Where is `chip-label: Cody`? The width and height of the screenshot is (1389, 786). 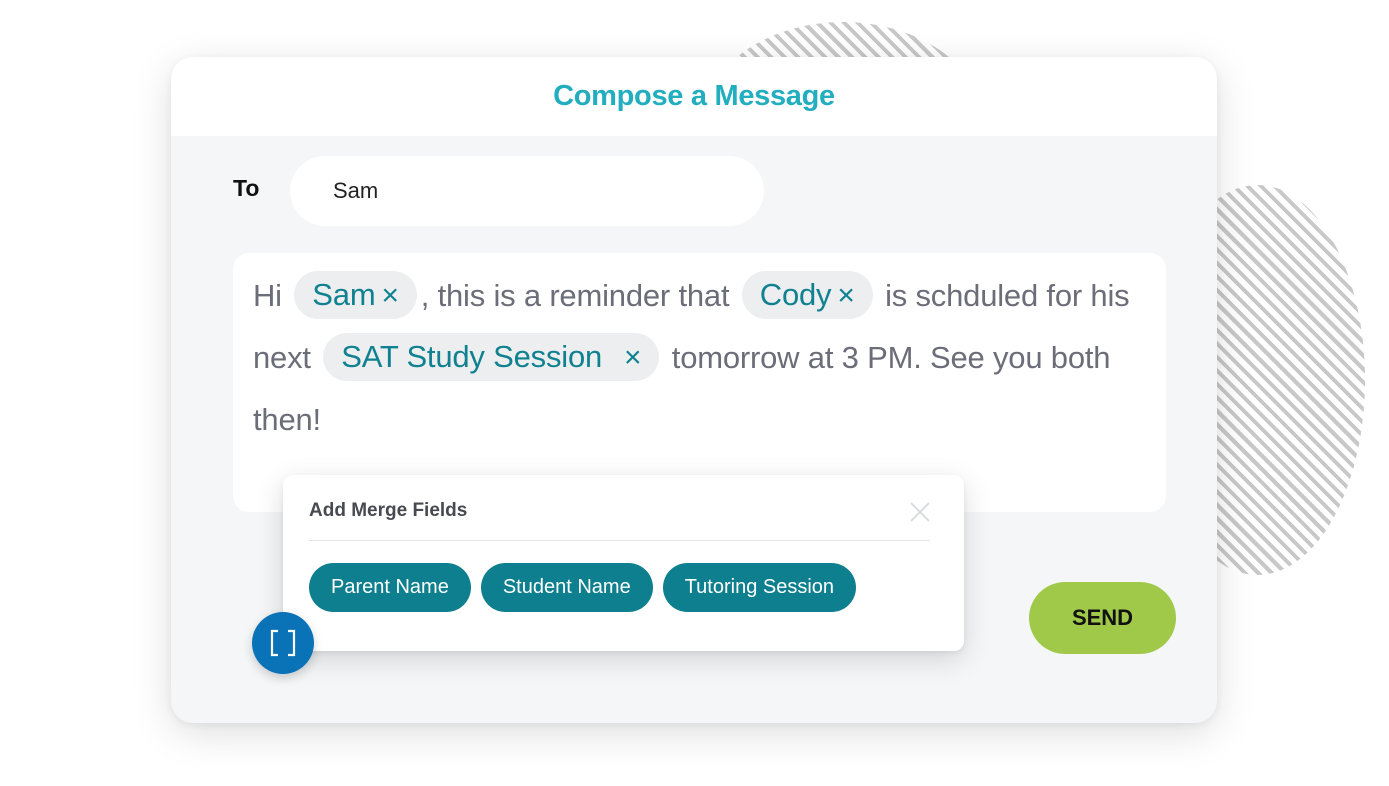 chip-label: Cody is located at coordinates (795, 294).